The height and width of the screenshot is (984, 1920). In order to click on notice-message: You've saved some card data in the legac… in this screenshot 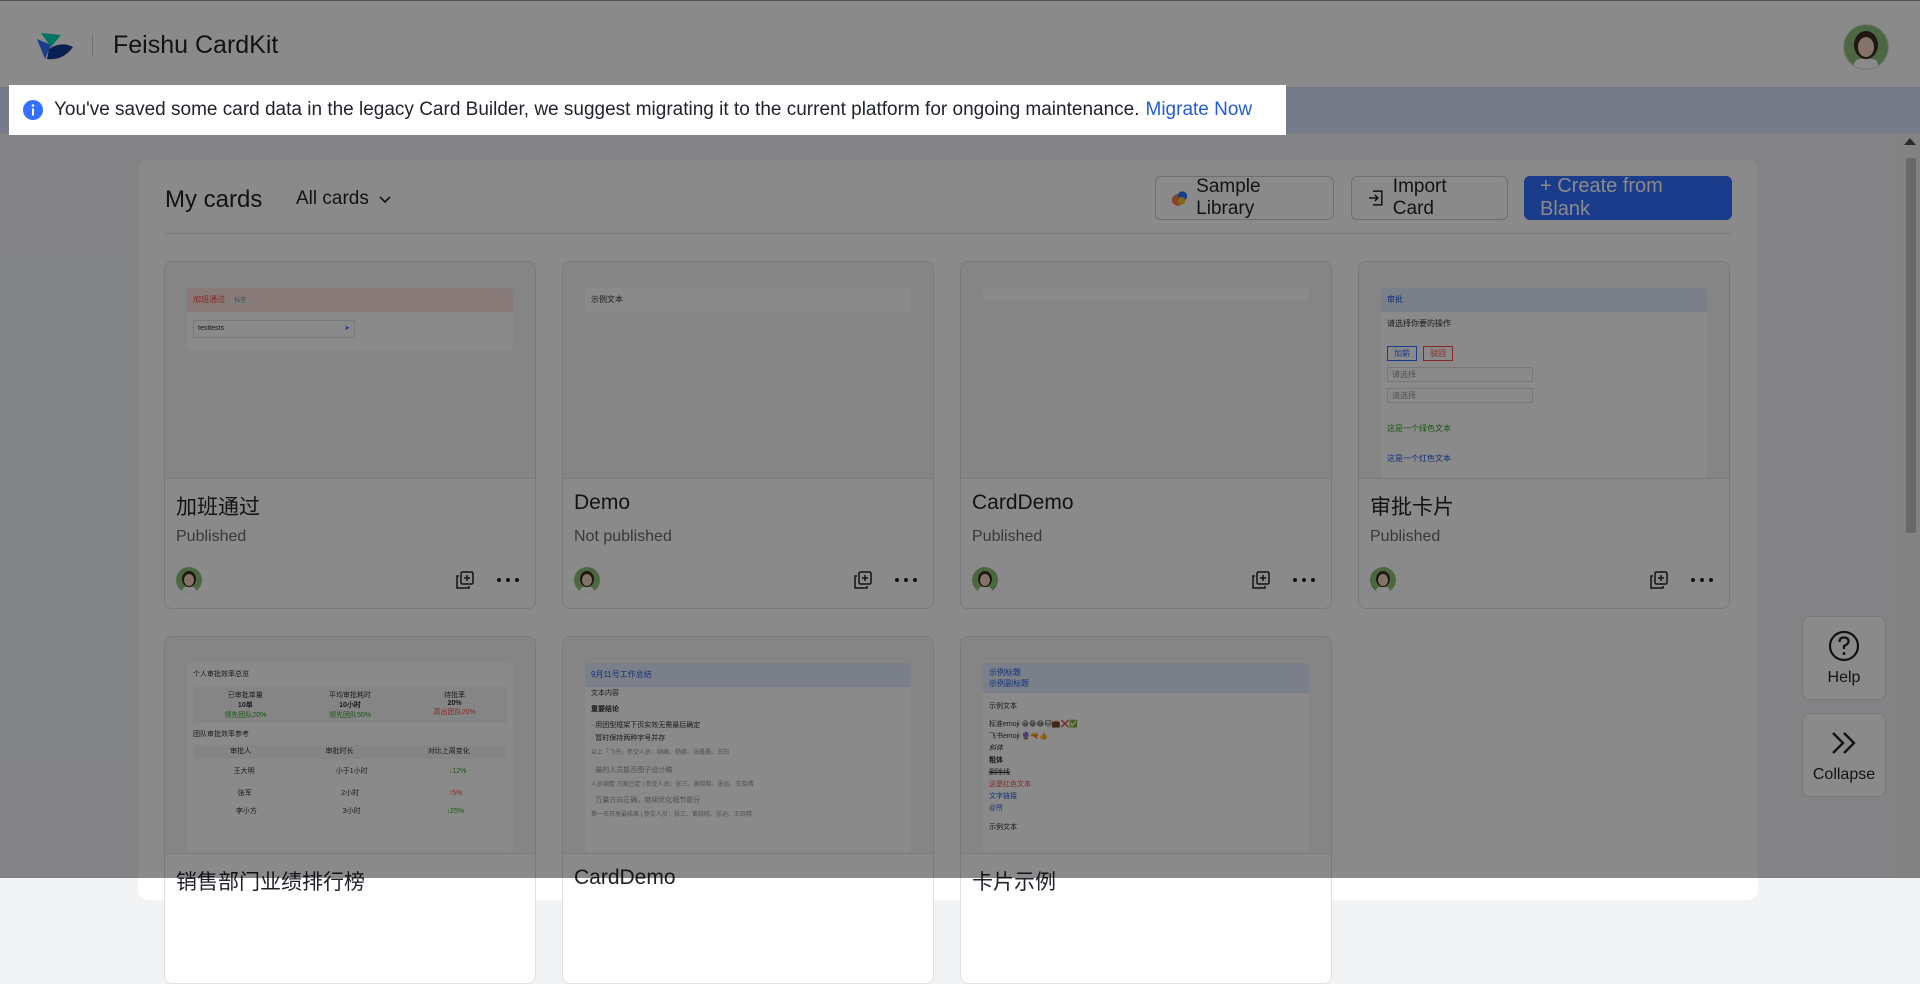, I will do `click(597, 109)`.